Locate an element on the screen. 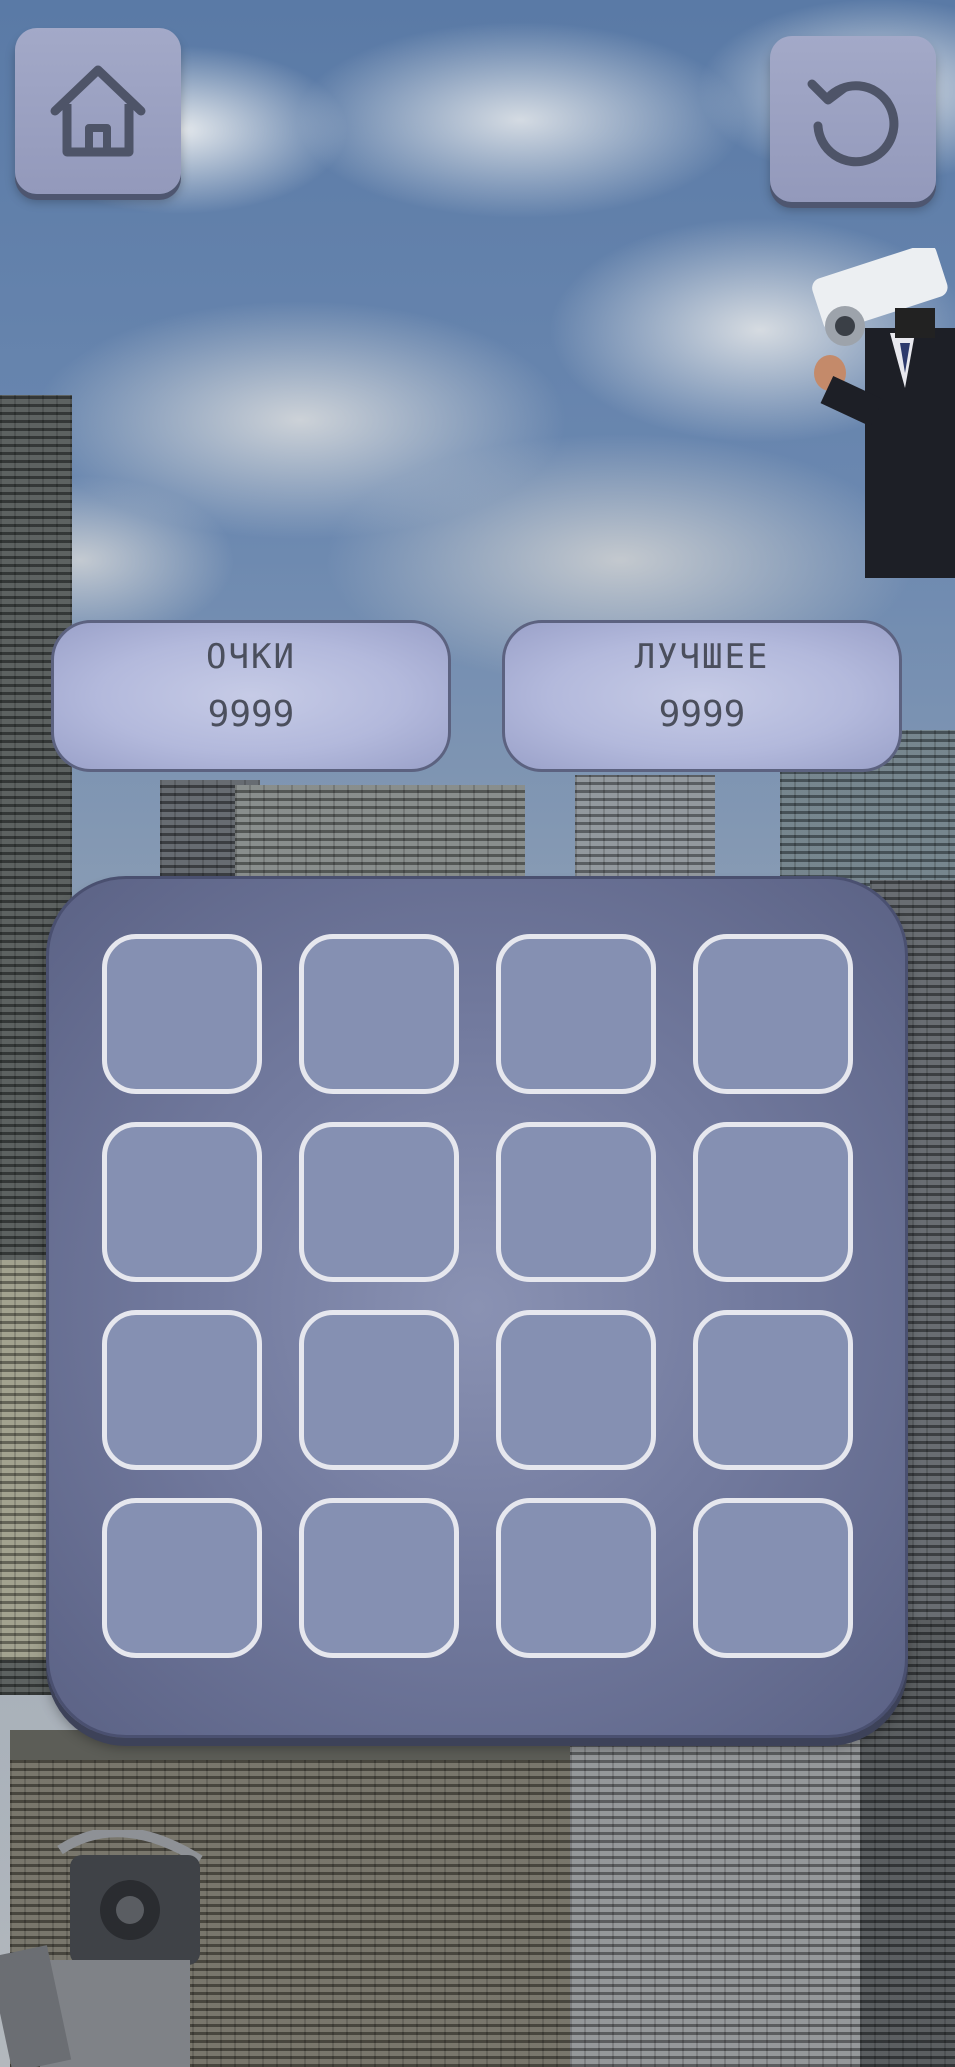 The height and width of the screenshot is (2067, 955). best-score-value: 9999 is located at coordinates (702, 714).